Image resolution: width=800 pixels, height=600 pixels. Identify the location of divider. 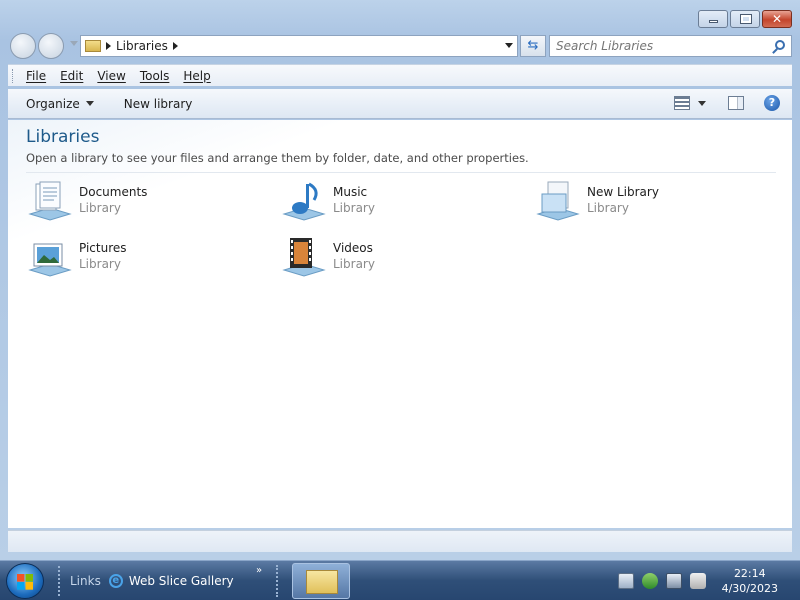
(401, 172).